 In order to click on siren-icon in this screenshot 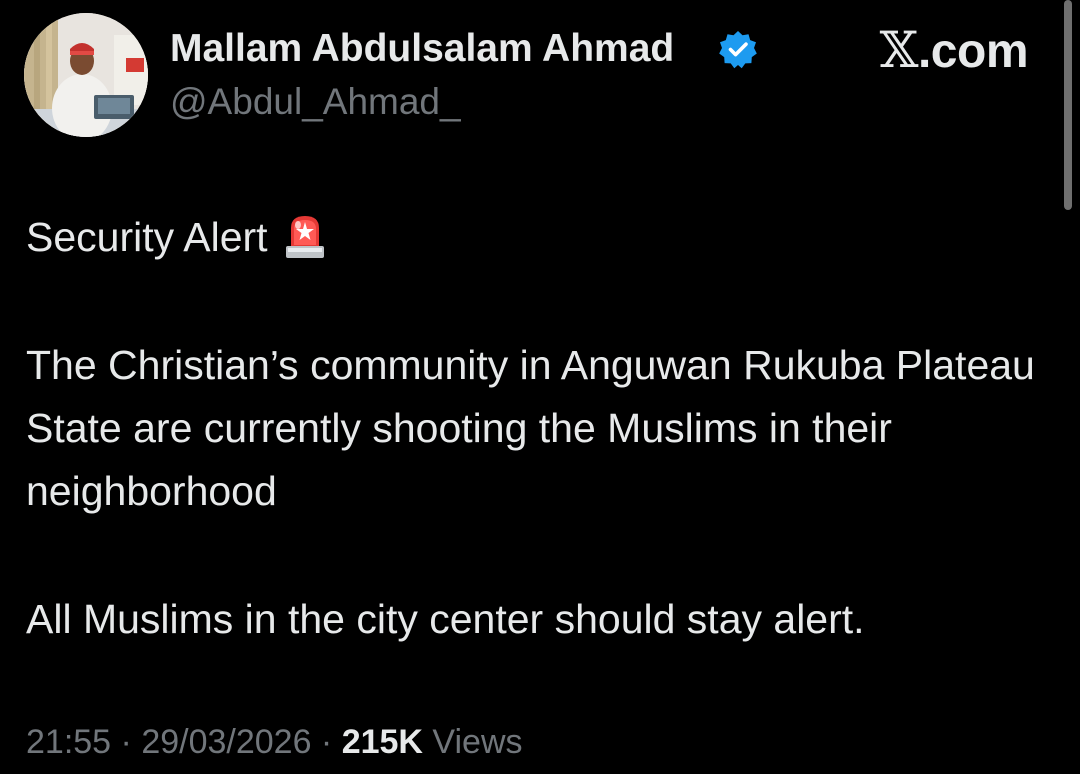, I will do `click(304, 237)`.